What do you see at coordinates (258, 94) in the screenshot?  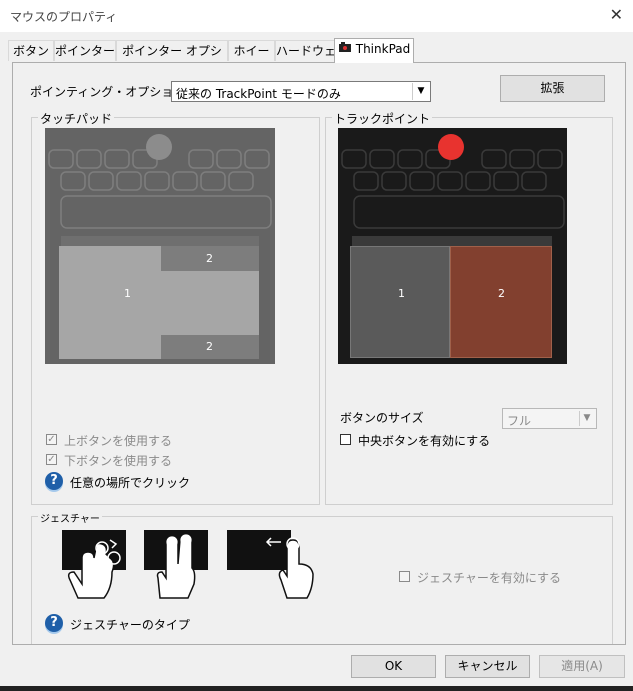 I see `pointing-options-value: 従来の TrackPoint モードのみ` at bounding box center [258, 94].